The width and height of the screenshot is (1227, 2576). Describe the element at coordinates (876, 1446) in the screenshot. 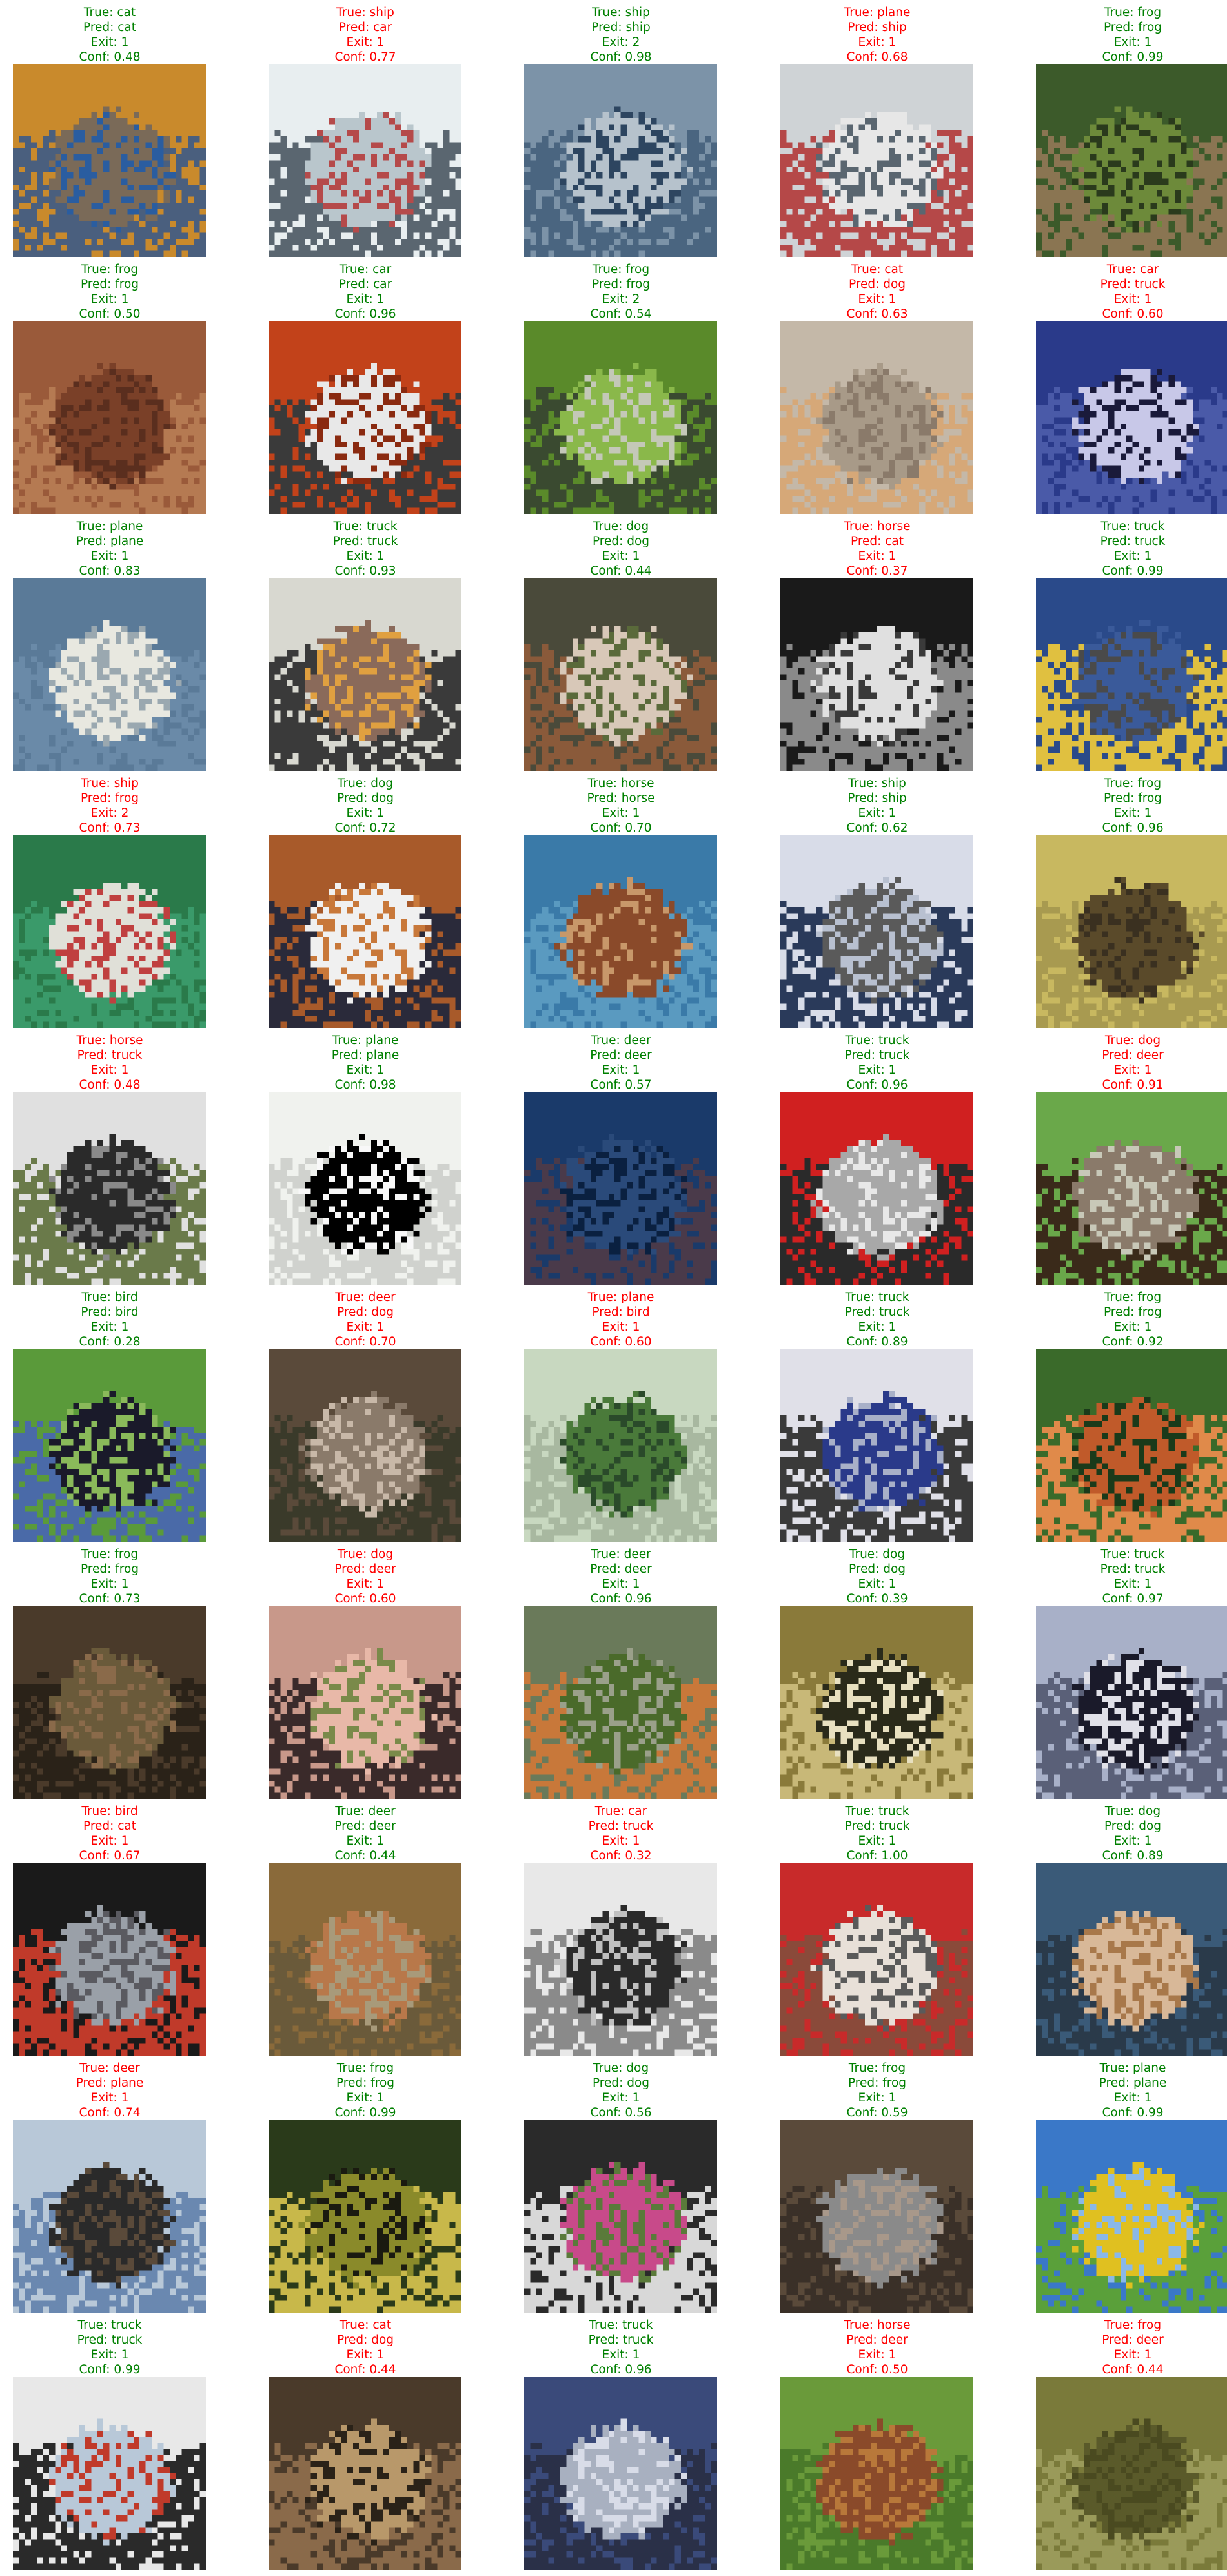

I see `blue-white-truck-image` at that location.